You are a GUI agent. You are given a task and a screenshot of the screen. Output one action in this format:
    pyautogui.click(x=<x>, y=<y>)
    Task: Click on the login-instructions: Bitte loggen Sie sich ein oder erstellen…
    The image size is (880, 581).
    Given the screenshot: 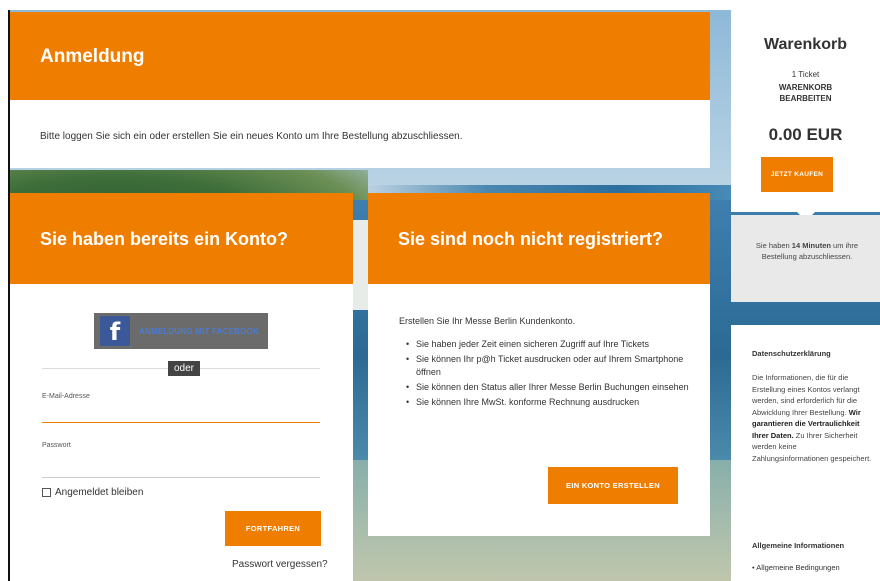 What is the action you would take?
    pyautogui.click(x=251, y=136)
    